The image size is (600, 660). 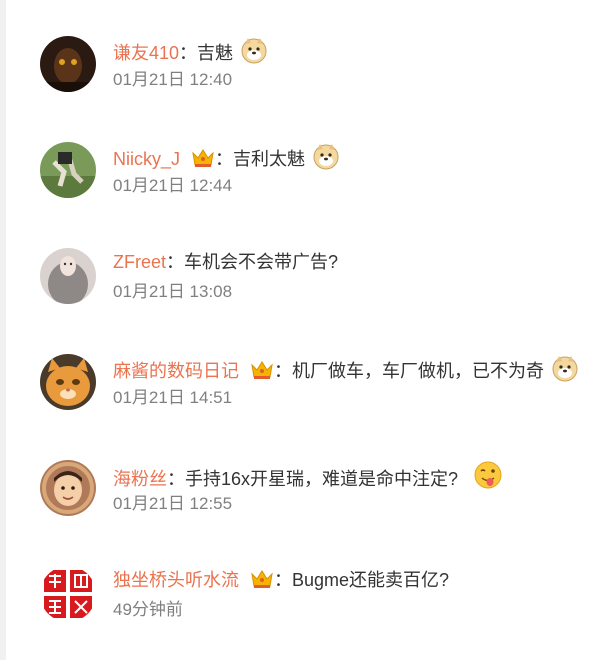 What do you see at coordinates (300, 72) in the screenshot?
I see `comment-item: 谦友410：吉魅 01月21日 12:40` at bounding box center [300, 72].